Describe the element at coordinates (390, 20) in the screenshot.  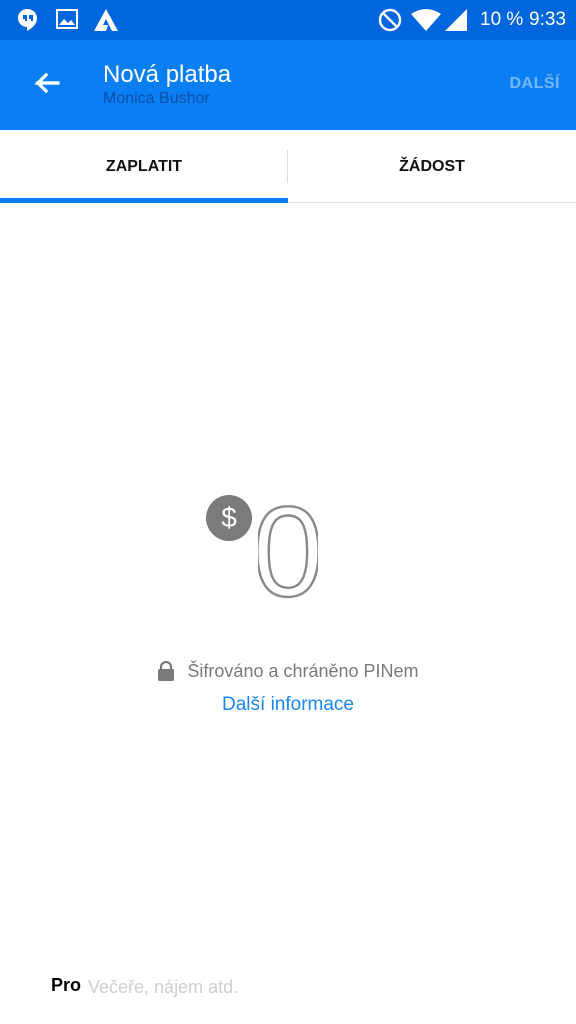
I see `dnd-icon` at that location.